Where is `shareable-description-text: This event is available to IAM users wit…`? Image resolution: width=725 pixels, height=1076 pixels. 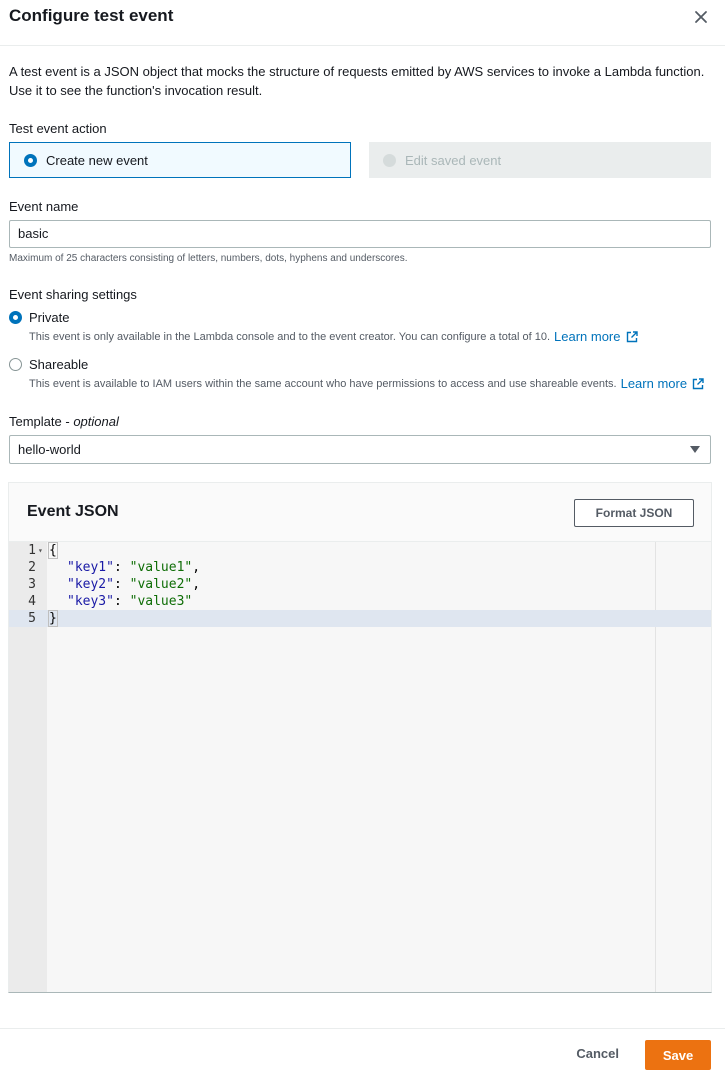
shareable-description-text: This event is available to IAM users wit… is located at coordinates (323, 383).